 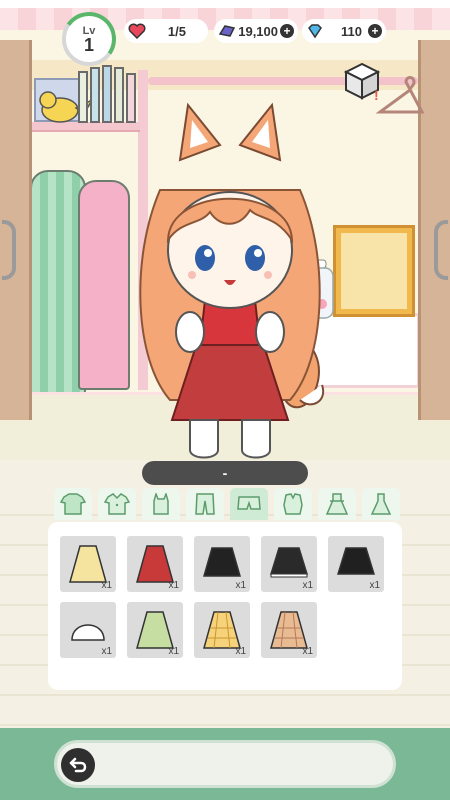 I want to click on tab-gown, so click(x=381, y=504).